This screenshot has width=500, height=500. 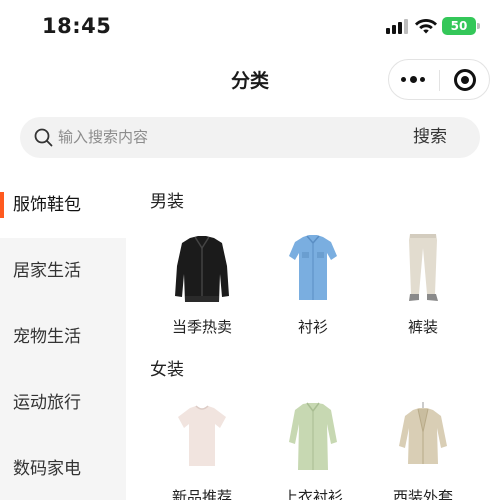 I want to click on product-label: 西装外套, so click(x=422, y=494).